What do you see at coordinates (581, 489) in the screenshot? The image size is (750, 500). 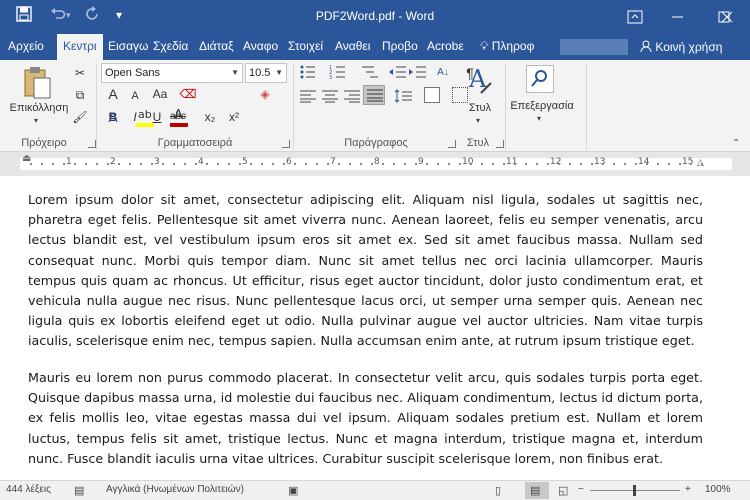 I see `zoom-out-icon: −` at bounding box center [581, 489].